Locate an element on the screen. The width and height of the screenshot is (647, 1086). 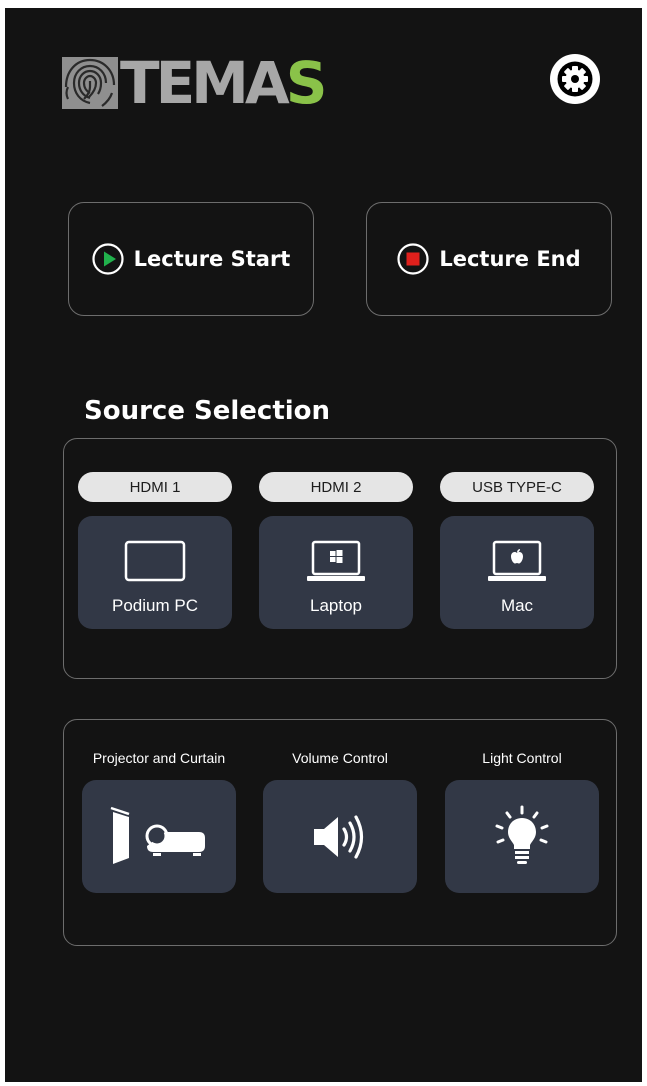
source-laptop-button: Laptop is located at coordinates (336, 572).